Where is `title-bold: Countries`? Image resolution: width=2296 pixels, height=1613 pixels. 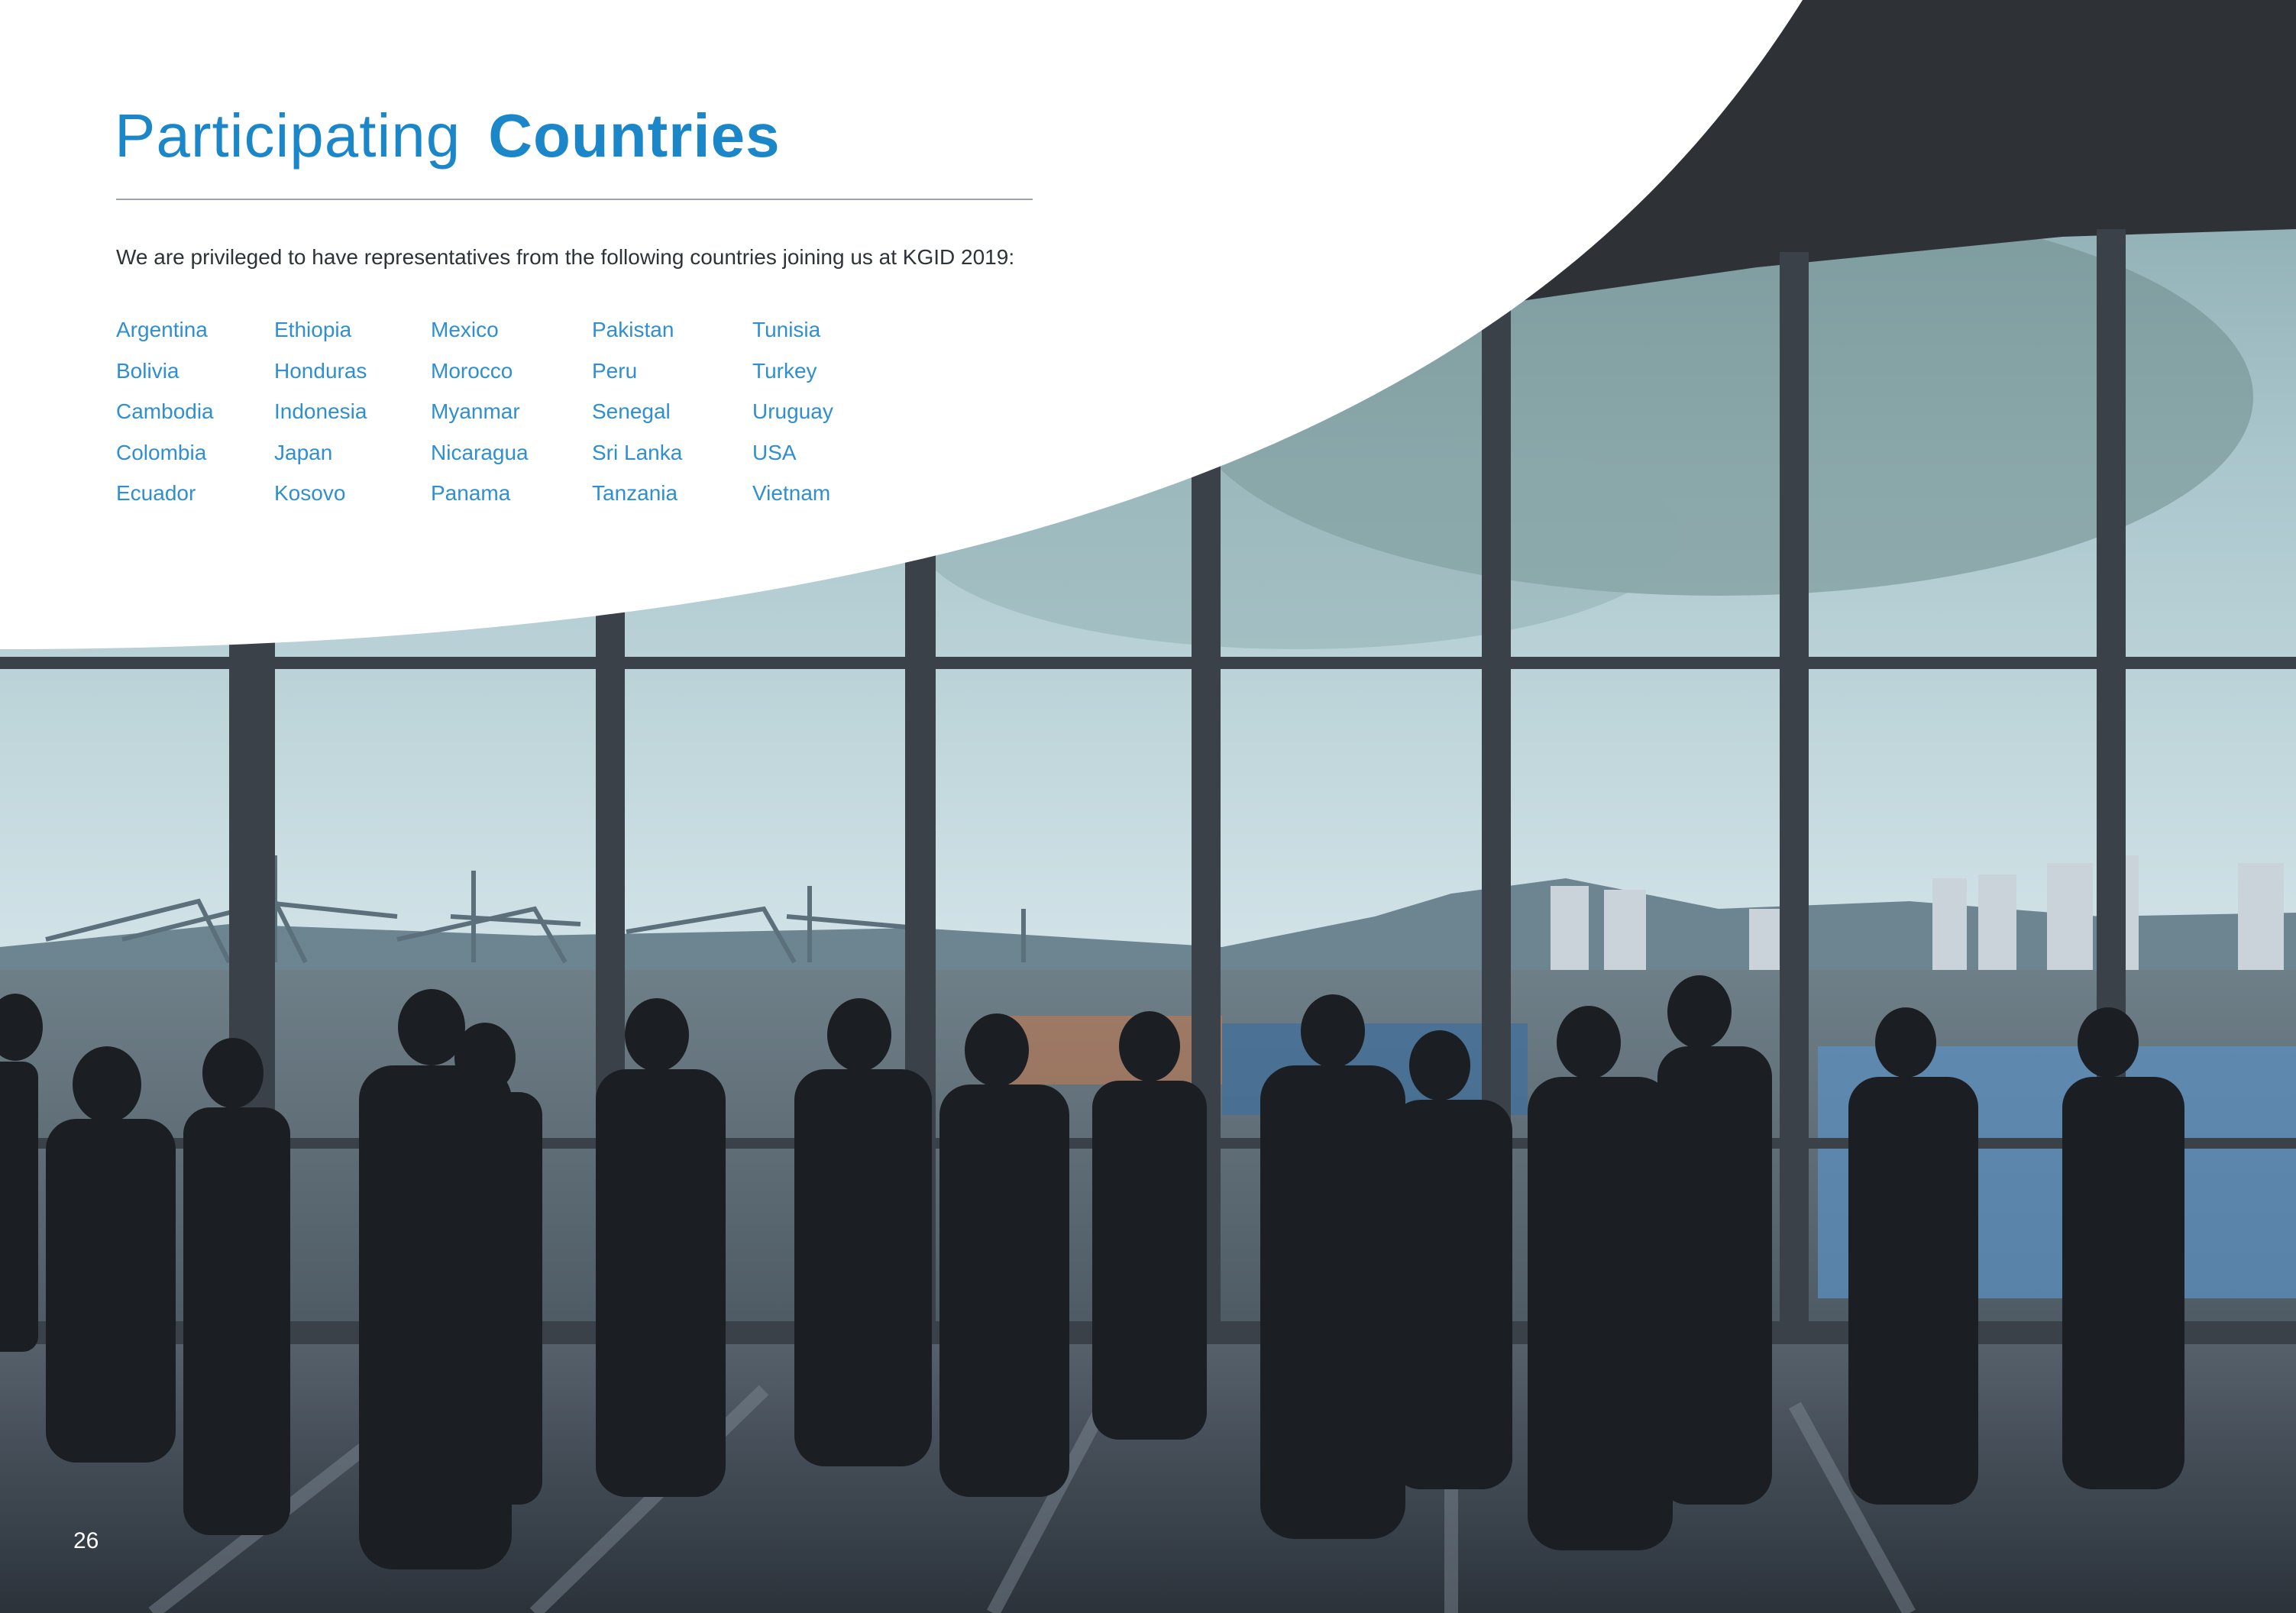 title-bold: Countries is located at coordinates (634, 136).